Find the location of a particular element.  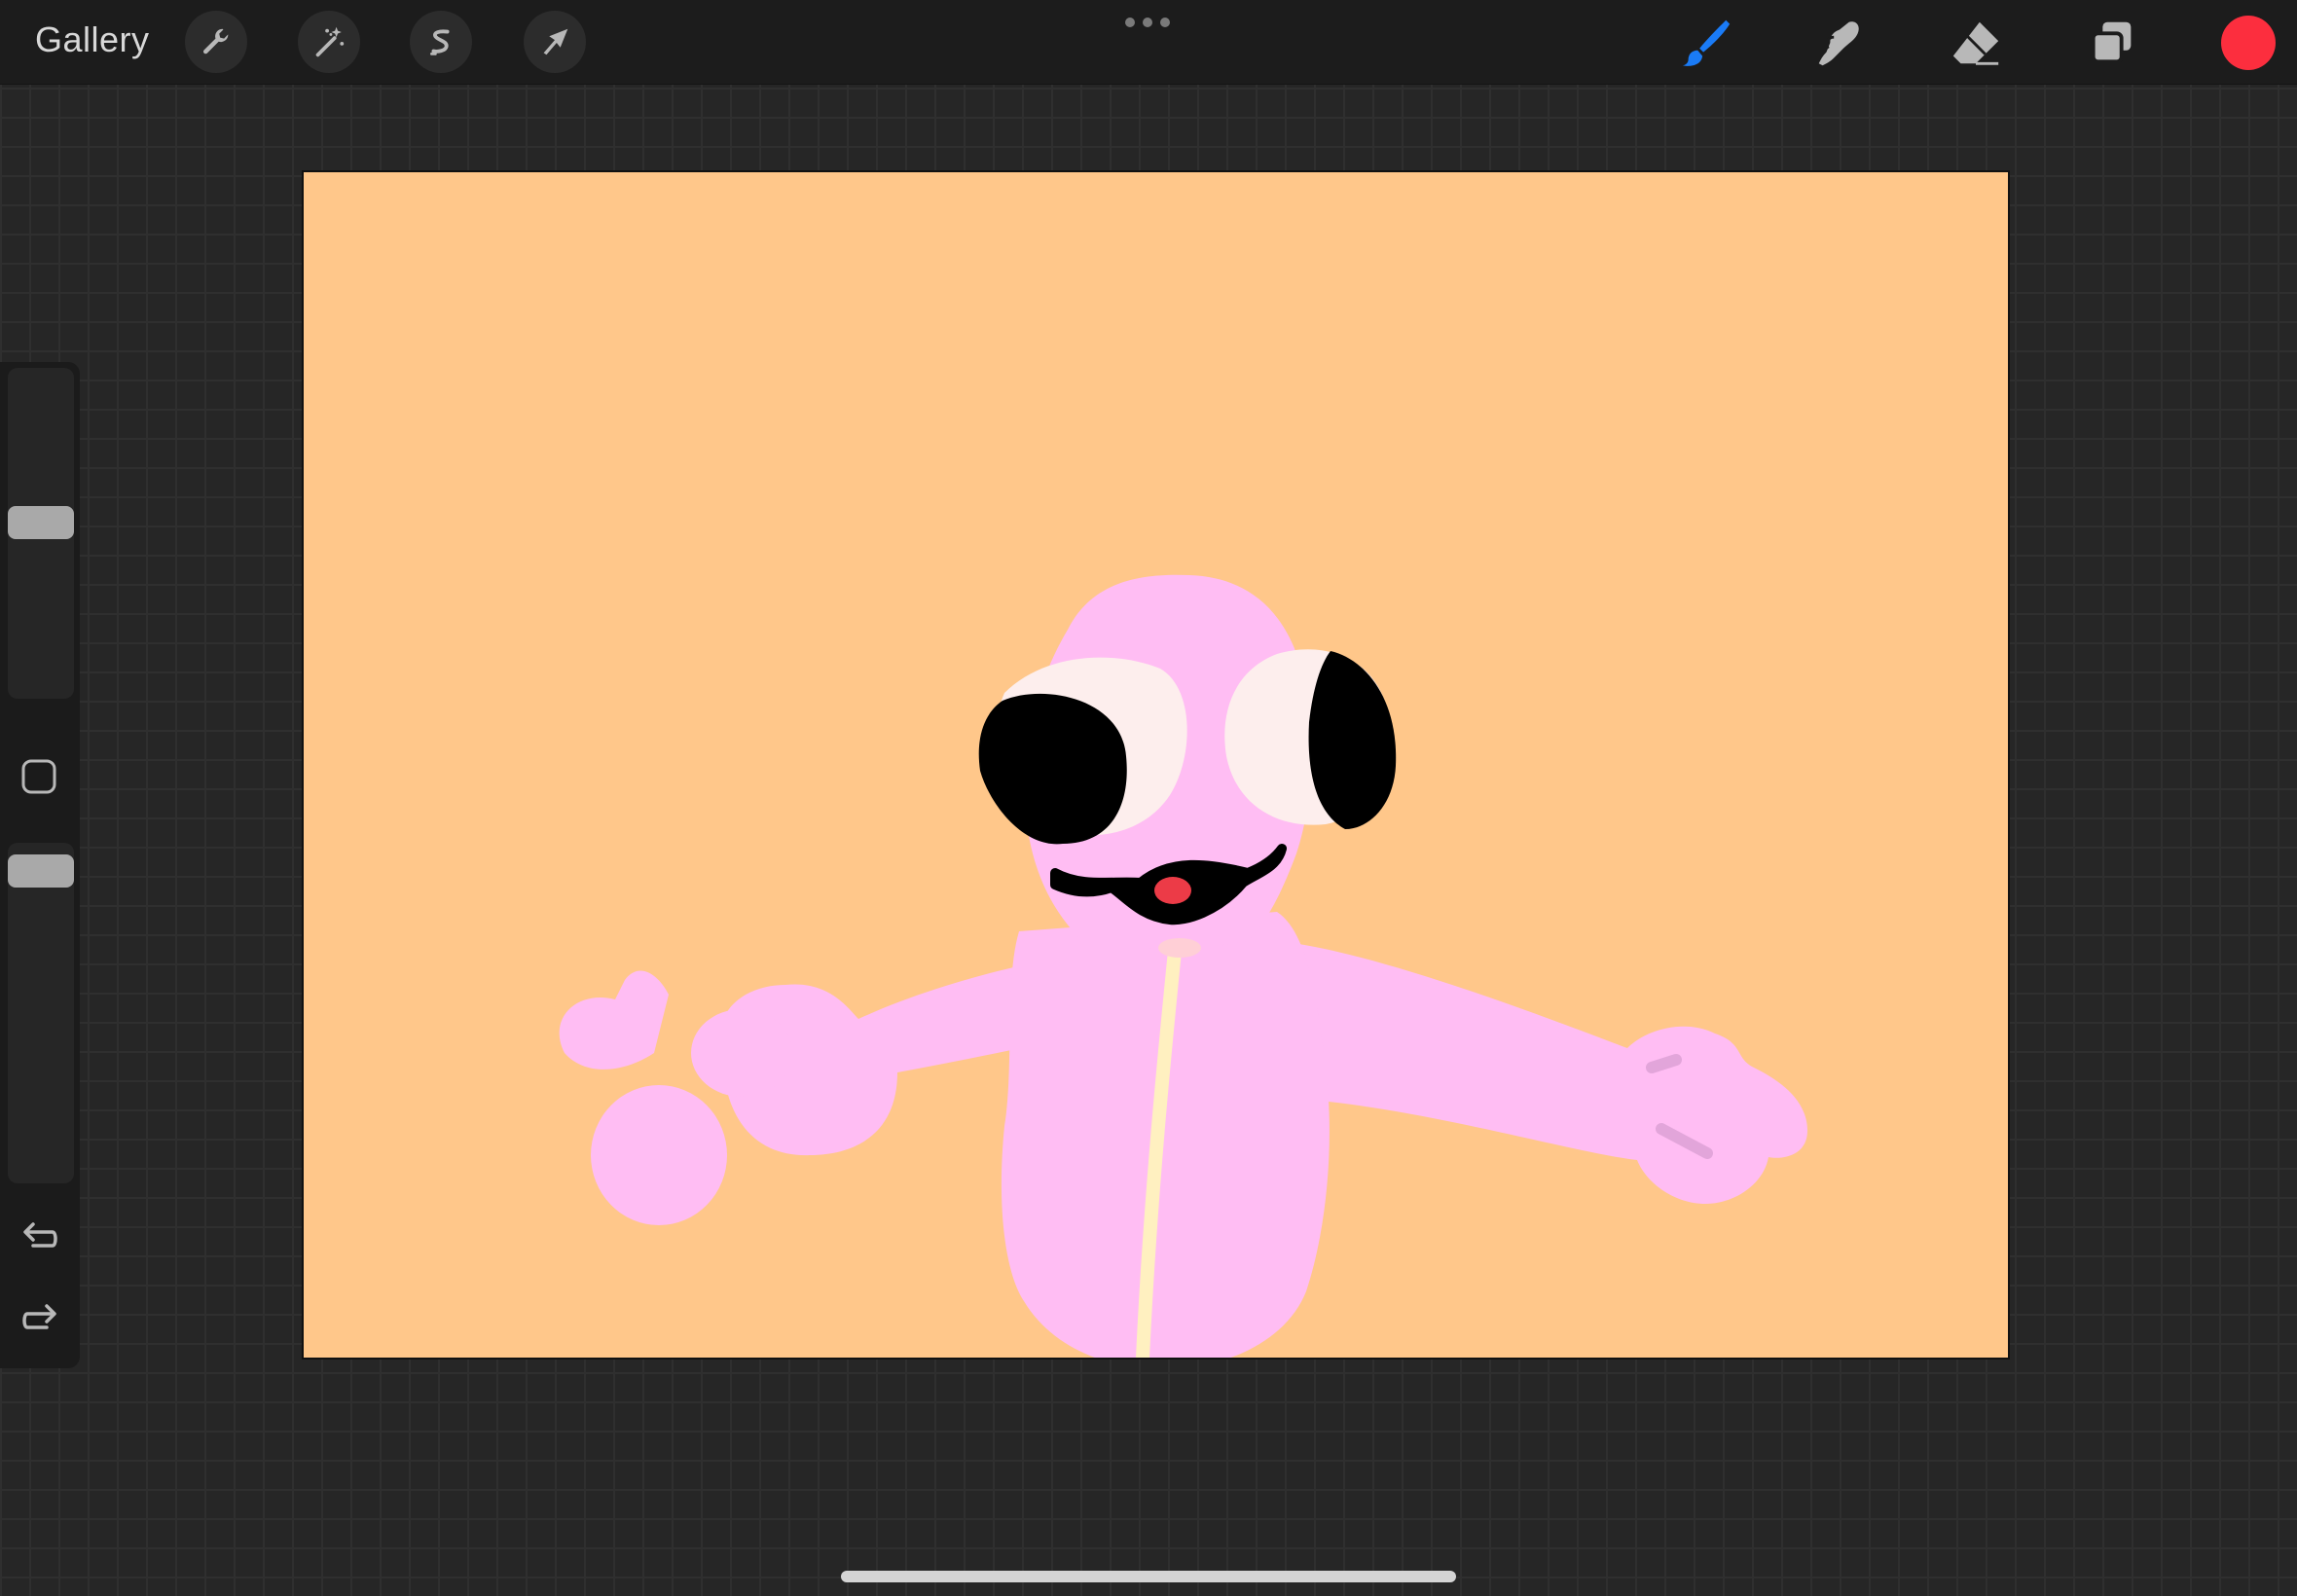

redo-icon is located at coordinates (40, 1318).